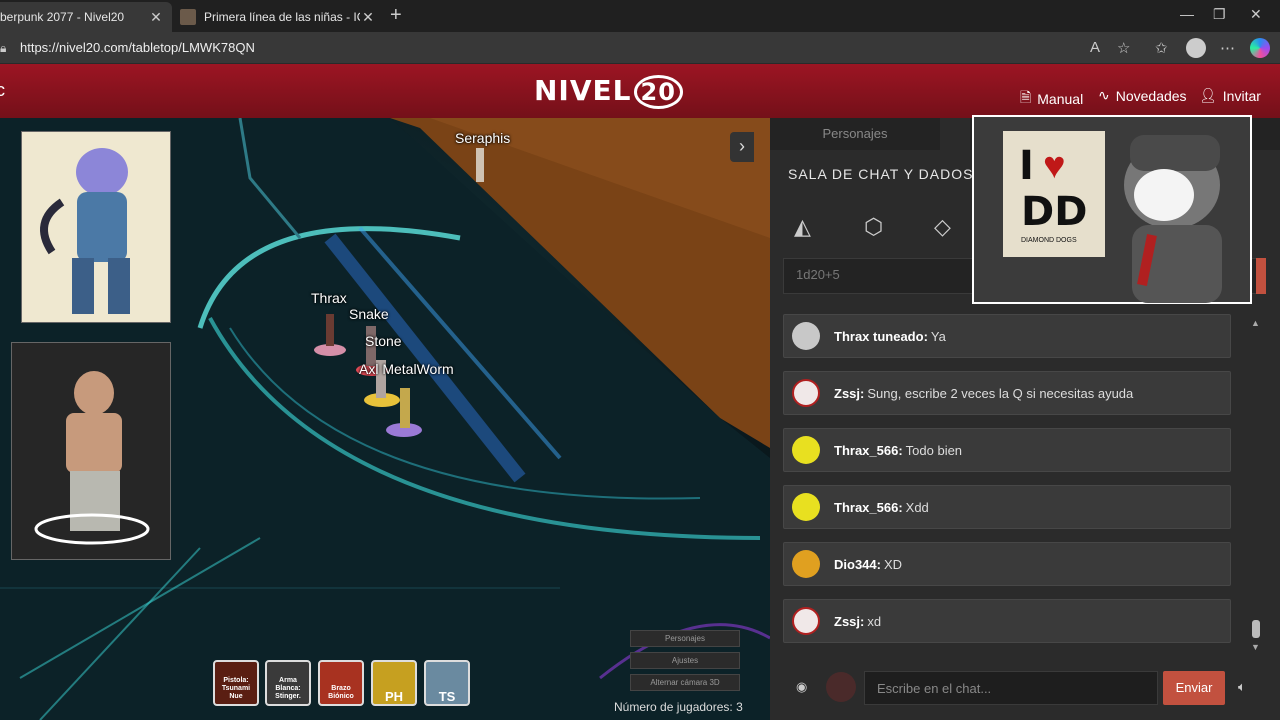 The height and width of the screenshot is (720, 1280). I want to click on token-label: Thrax, so click(329, 298).